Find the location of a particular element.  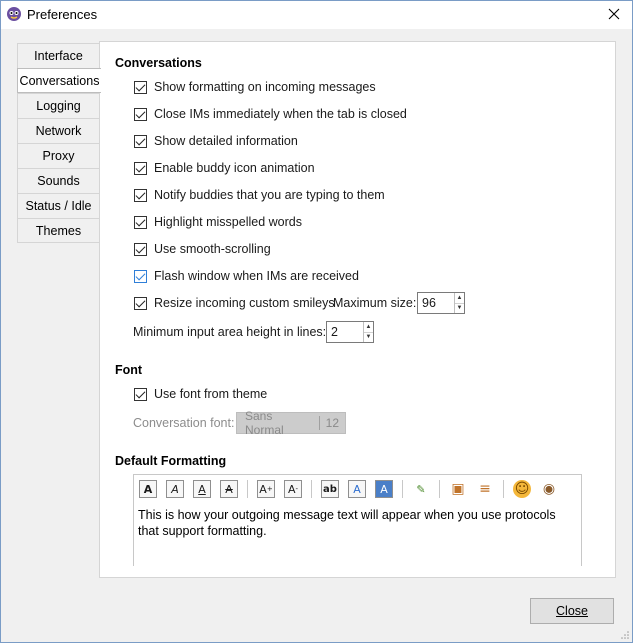

font-size: 12 is located at coordinates (332, 423).